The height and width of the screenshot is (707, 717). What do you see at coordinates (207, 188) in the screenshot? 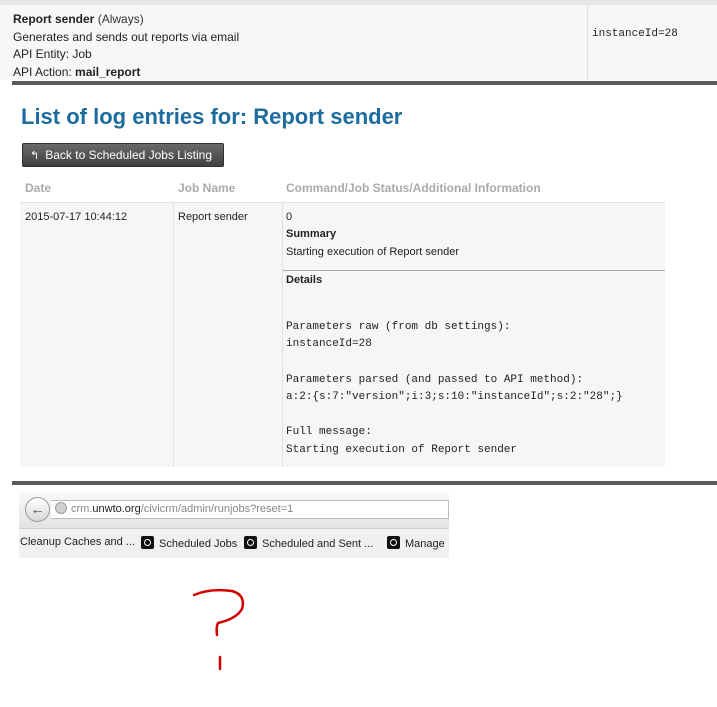
I see `header-job-name: Job Name` at bounding box center [207, 188].